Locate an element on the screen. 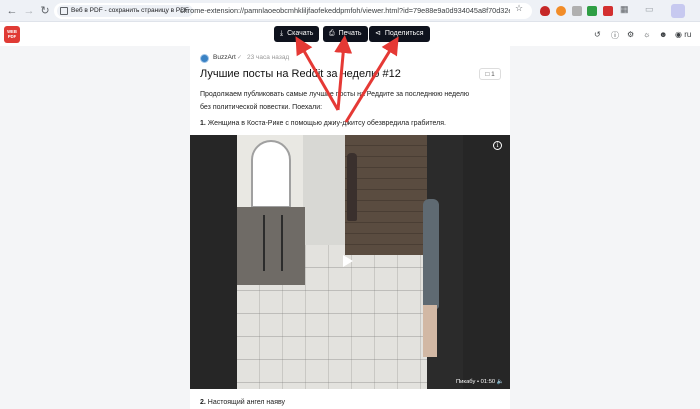 This screenshot has height=409, width=700. arrow-to-print is located at coordinates (343, 73).